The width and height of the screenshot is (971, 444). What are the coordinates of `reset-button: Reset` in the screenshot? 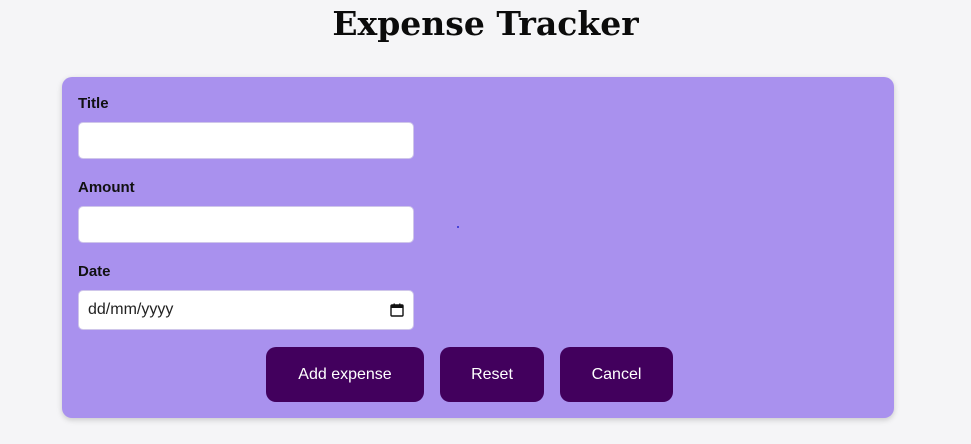 It's located at (492, 374).